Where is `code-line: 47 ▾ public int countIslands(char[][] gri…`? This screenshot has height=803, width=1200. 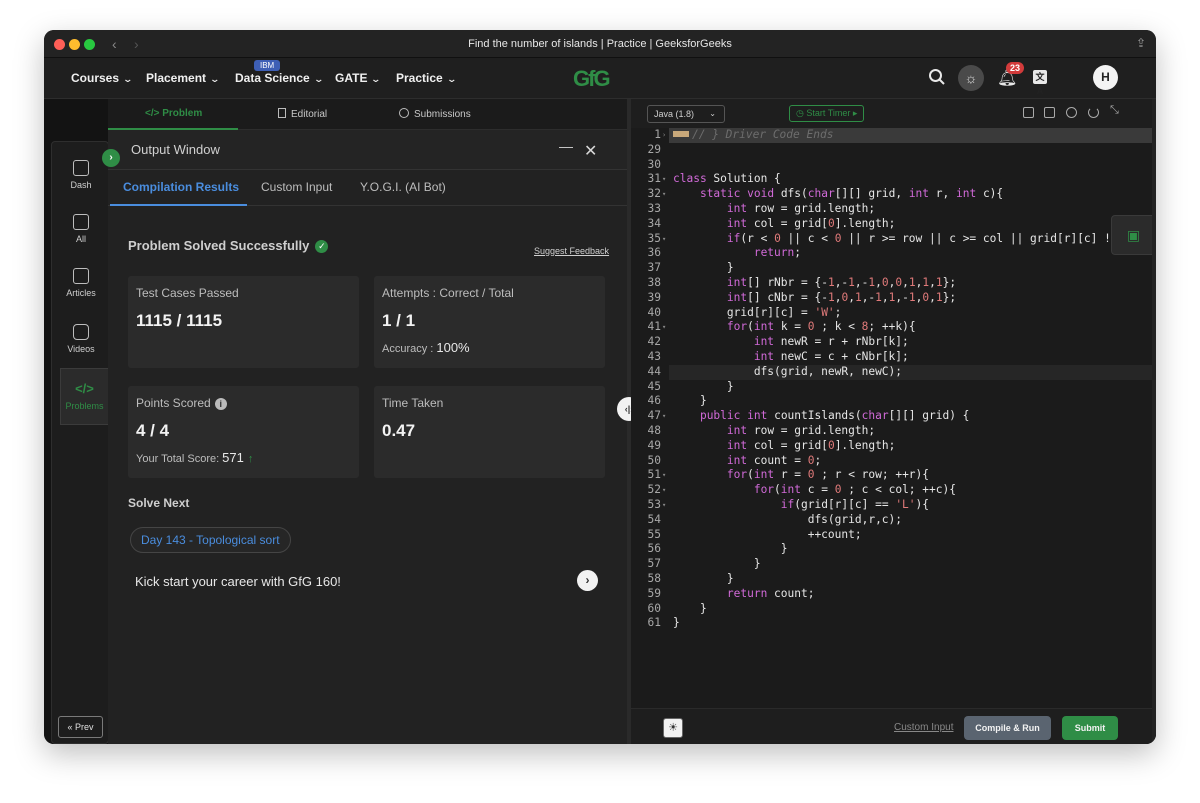 code-line: 47 ▾ public int countIslands(char[][] gri… is located at coordinates (893, 416).